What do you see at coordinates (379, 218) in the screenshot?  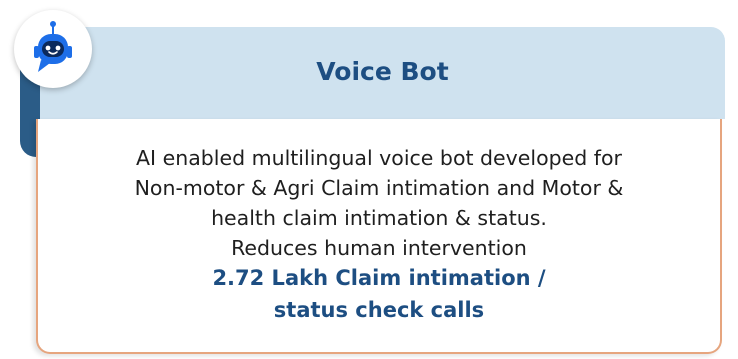 I see `description-line: health claim intimation & status.` at bounding box center [379, 218].